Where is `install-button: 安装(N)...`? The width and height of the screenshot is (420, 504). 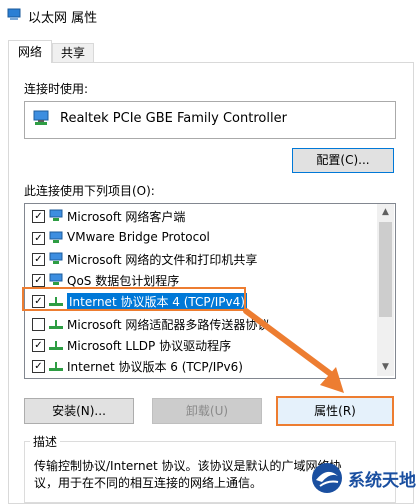 install-button: 安装(N)... is located at coordinates (79, 411).